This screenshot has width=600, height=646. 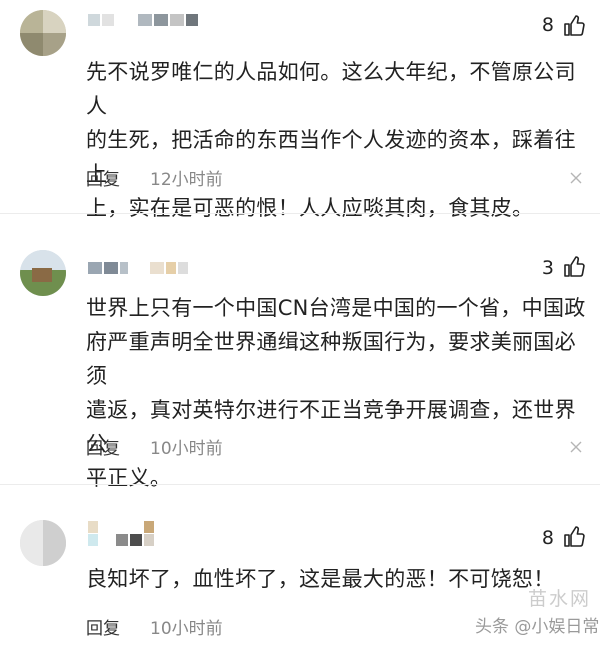 I want to click on comment-text: 良知坏了，血性坏了，这是最大的恶！不可饶恕！, so click(x=336, y=579).